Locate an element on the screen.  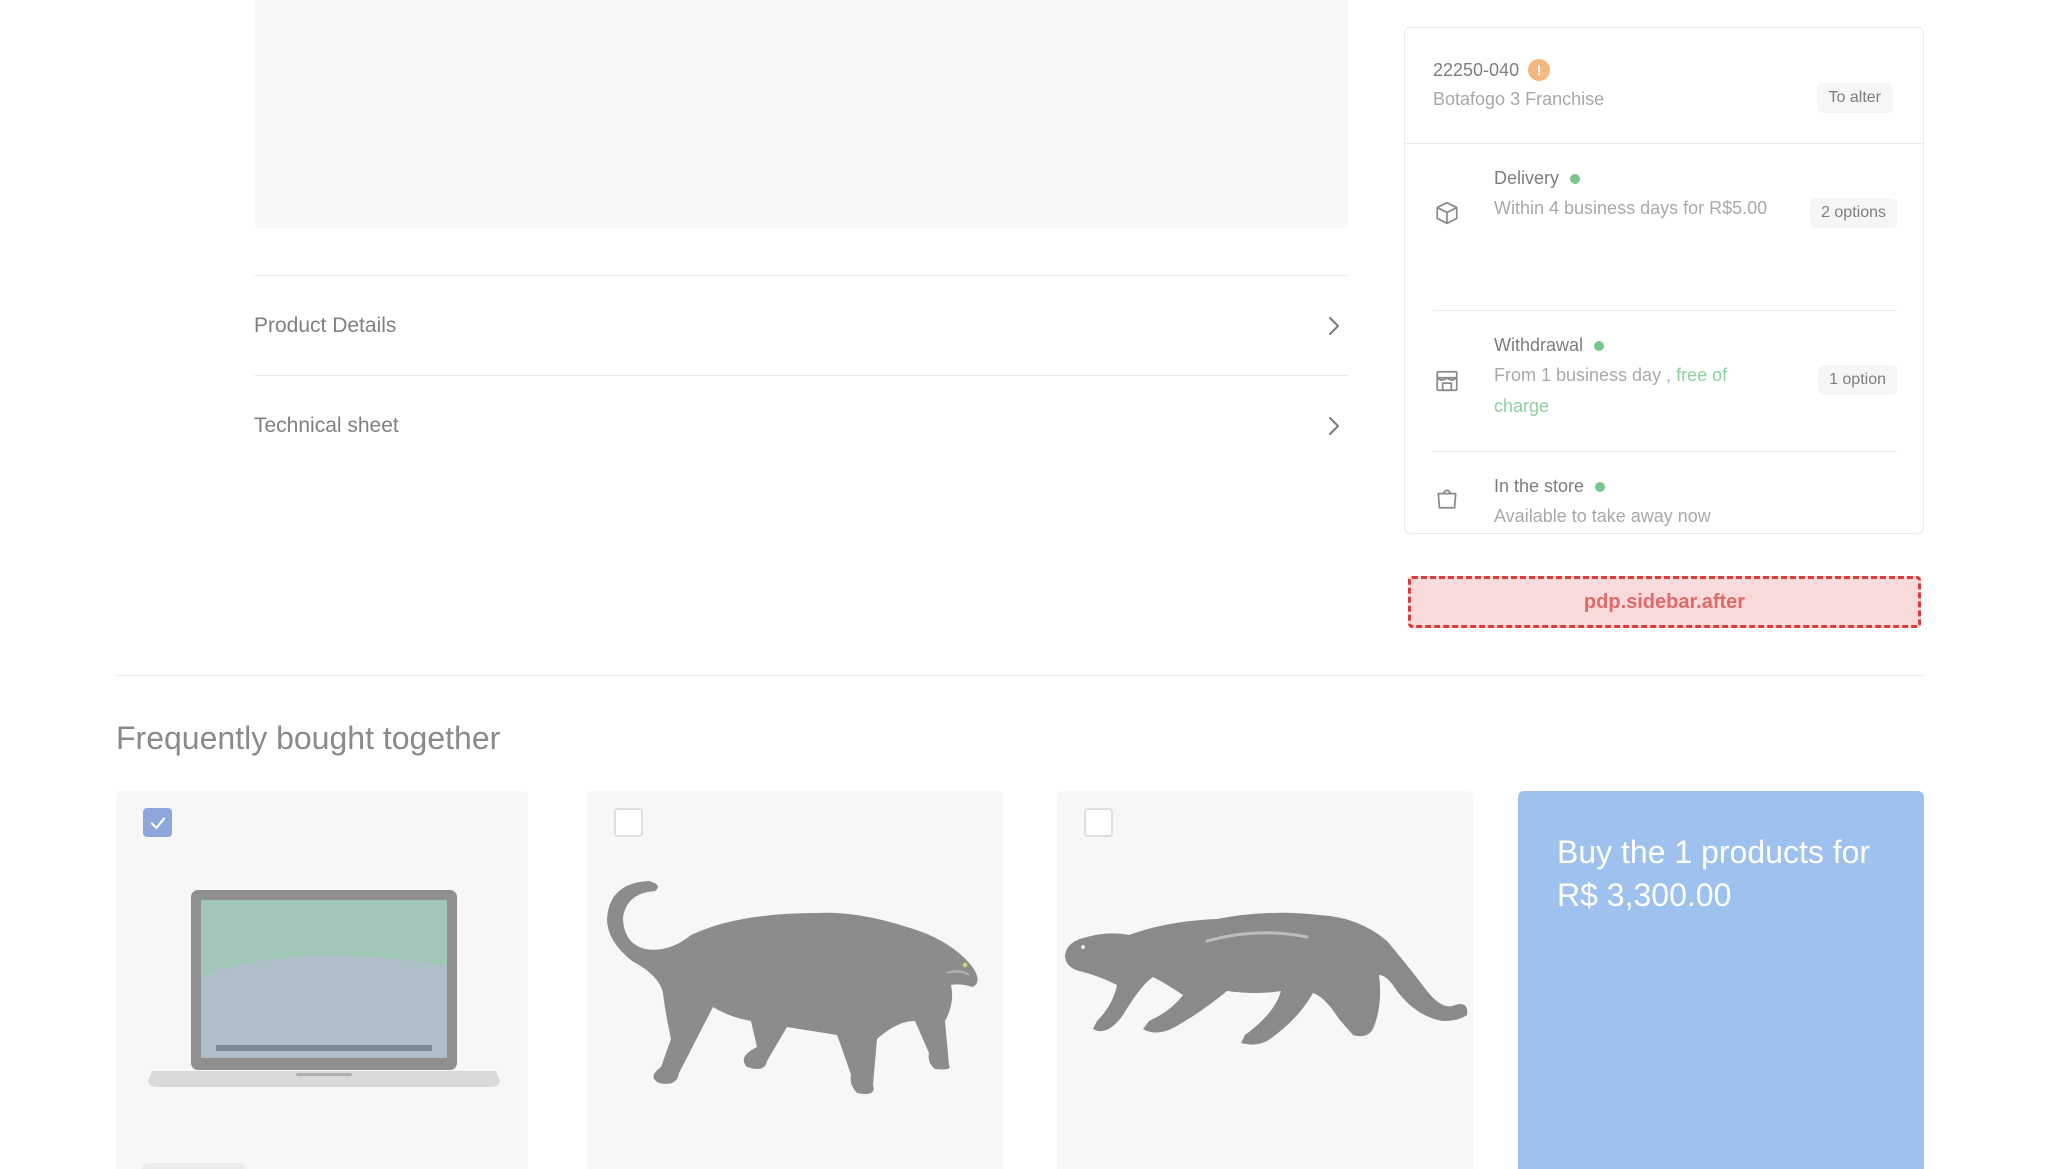
withdrawal-title-row: Withdrawal is located at coordinates (1549, 345).